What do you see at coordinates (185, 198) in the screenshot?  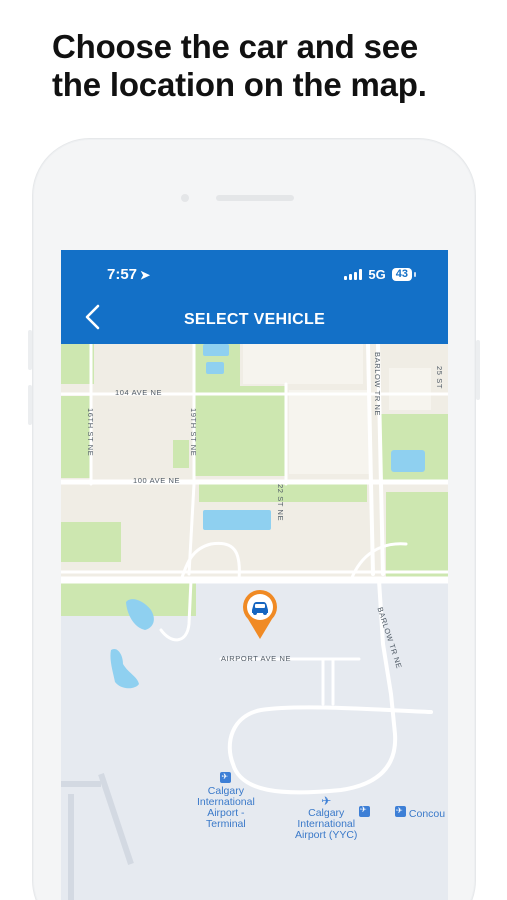 I see `phone-camera` at bounding box center [185, 198].